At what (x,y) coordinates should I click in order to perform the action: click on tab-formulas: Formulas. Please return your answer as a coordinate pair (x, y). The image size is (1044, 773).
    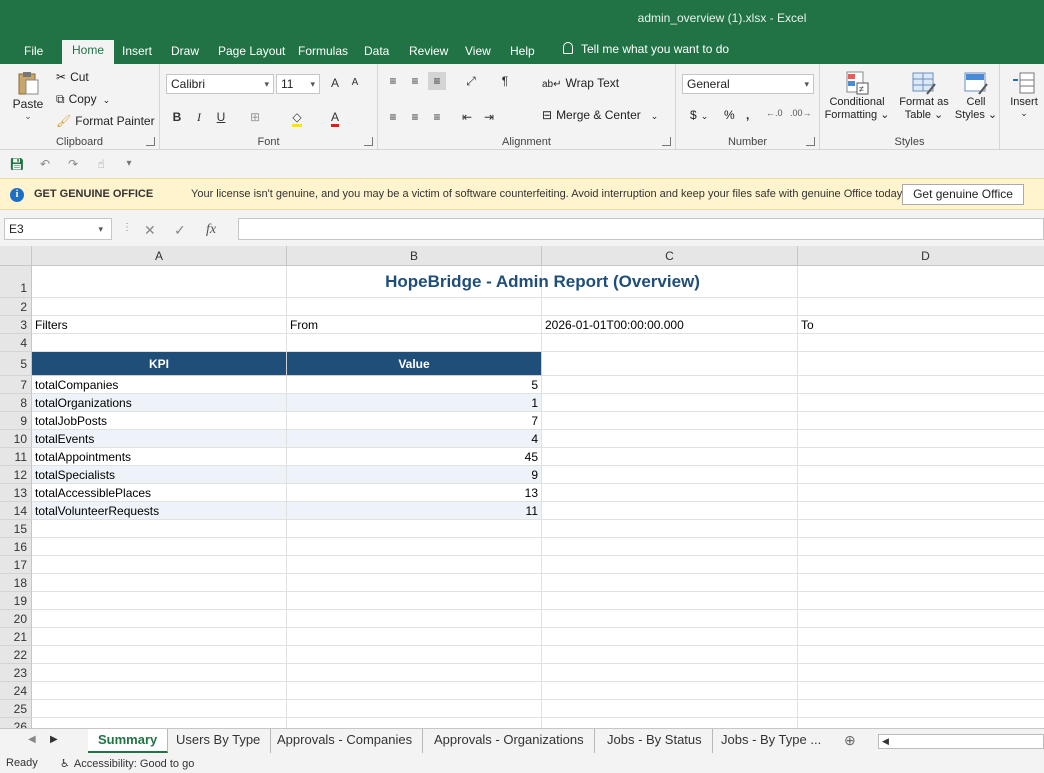
    Looking at the image, I should click on (323, 53).